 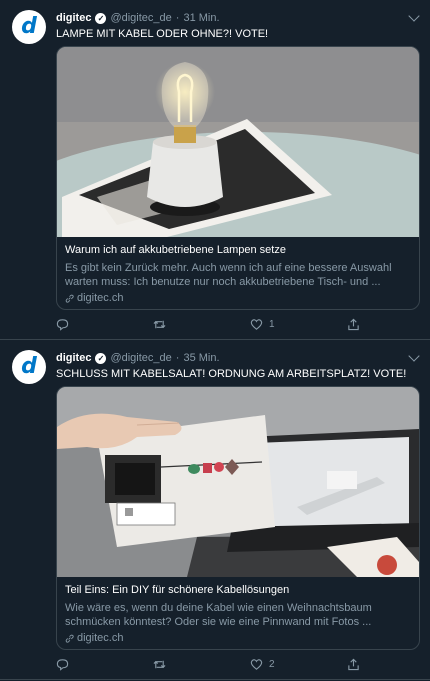 I want to click on like-button: 2, so click(x=262, y=664).